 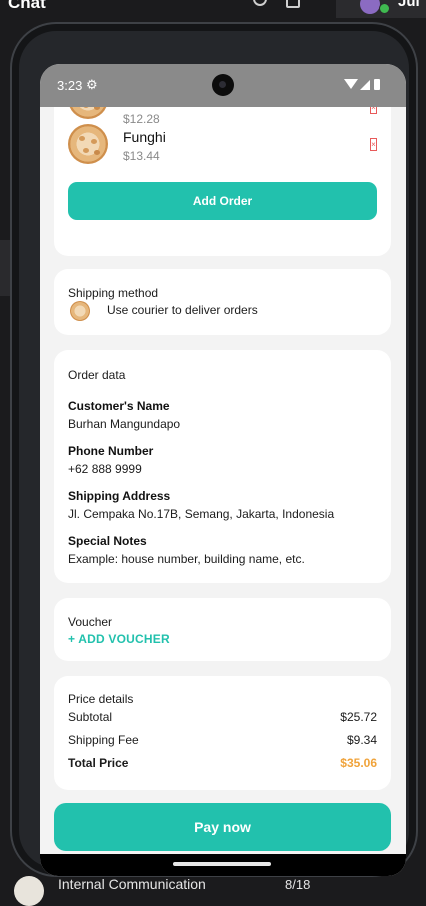 I want to click on order-item-price: $13.44, so click(x=141, y=156).